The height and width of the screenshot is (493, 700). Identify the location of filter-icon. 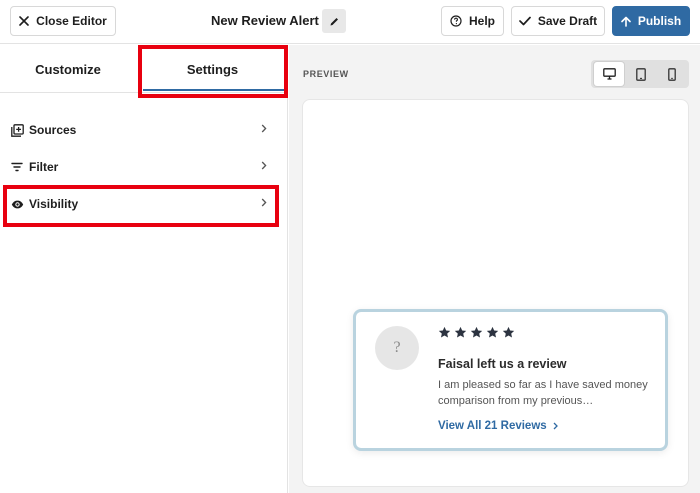
(17, 167).